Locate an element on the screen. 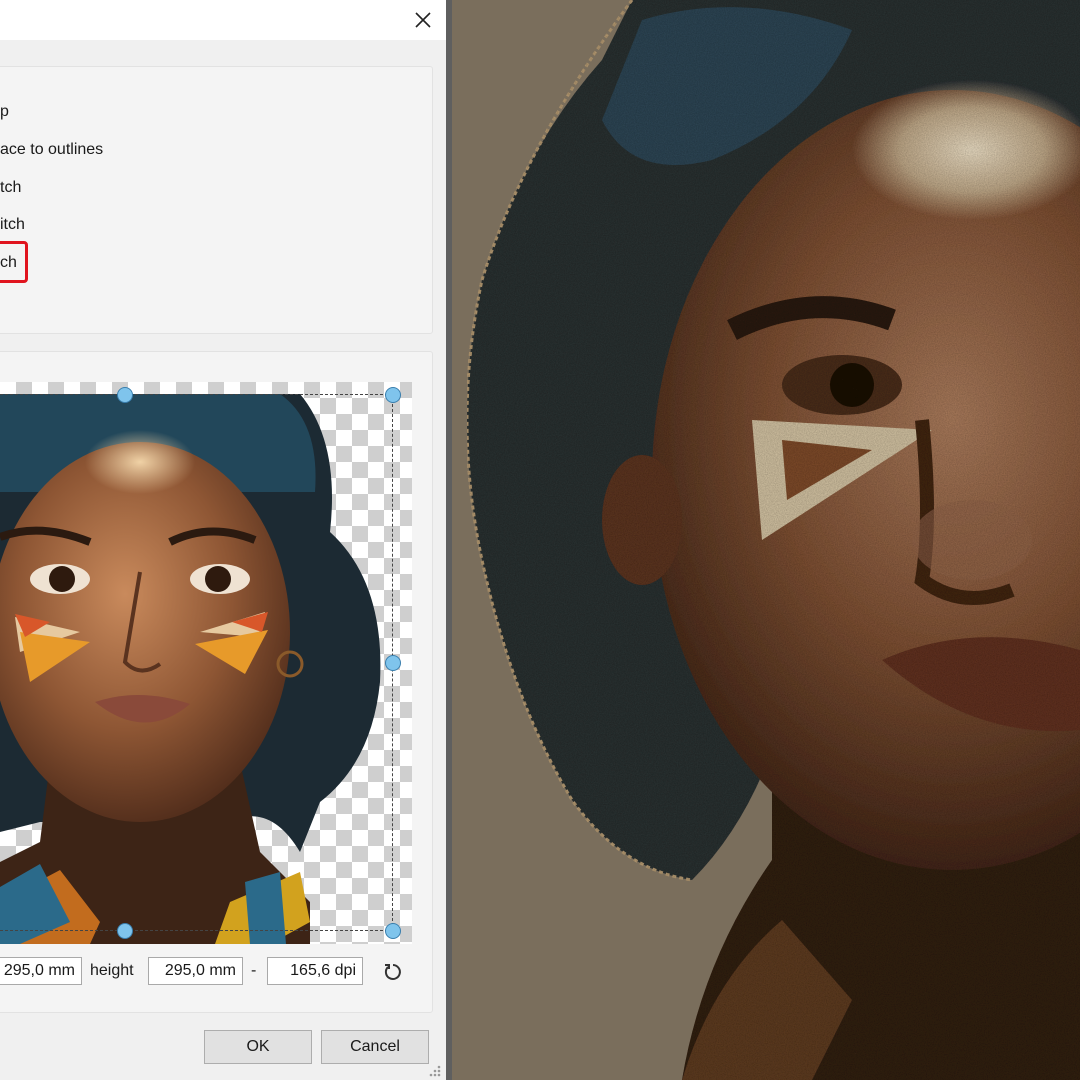 This screenshot has height=1080, width=1080. option-3: tch is located at coordinates (10, 188).